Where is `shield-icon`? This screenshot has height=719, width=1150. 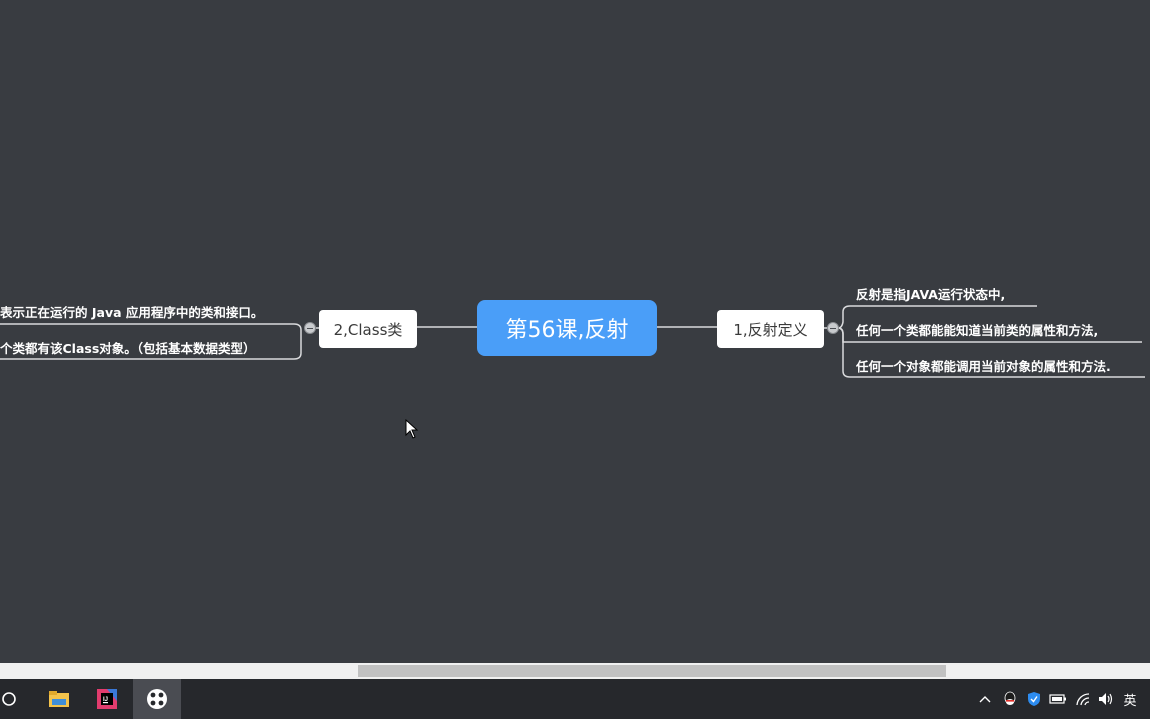
shield-icon is located at coordinates (1034, 699).